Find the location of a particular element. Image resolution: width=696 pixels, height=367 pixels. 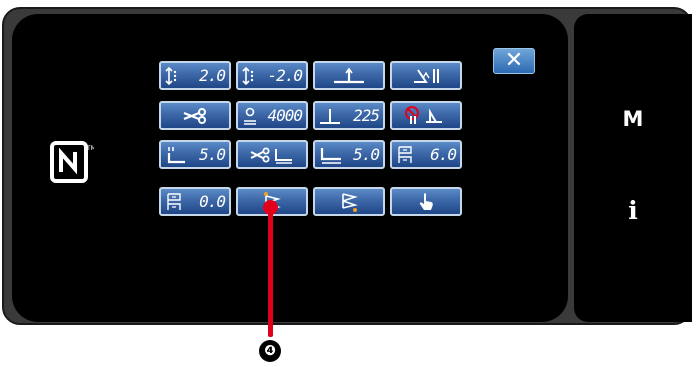

svg-text: TM is located at coordinates (90, 148).